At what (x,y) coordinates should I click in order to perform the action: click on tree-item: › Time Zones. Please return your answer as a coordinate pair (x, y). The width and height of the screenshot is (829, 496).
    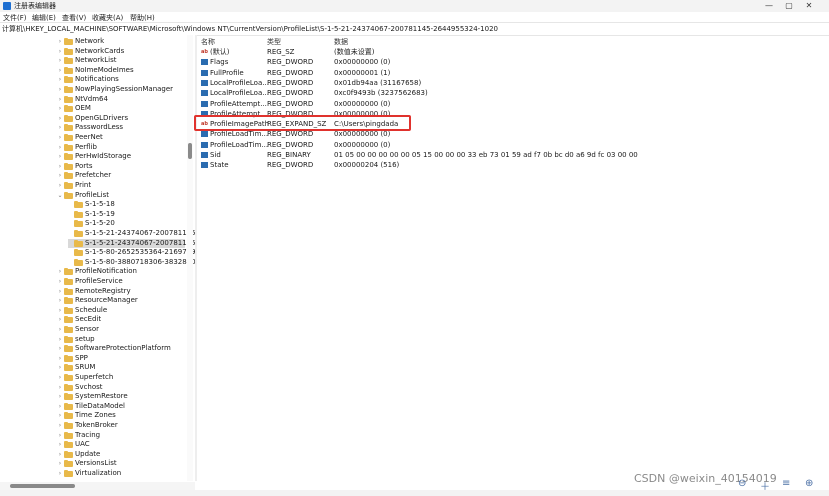
    Looking at the image, I should click on (121, 415).